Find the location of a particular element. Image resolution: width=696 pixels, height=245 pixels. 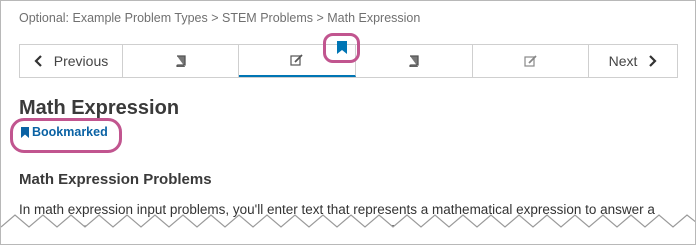

next-button: Next is located at coordinates (633, 61).